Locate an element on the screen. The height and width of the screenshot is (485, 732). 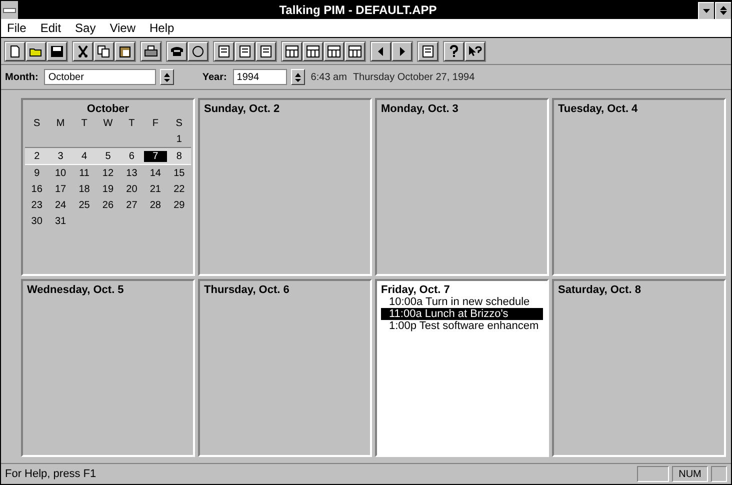
window-title: Talking PIM - DEFAULT.APP is located at coordinates (358, 10).